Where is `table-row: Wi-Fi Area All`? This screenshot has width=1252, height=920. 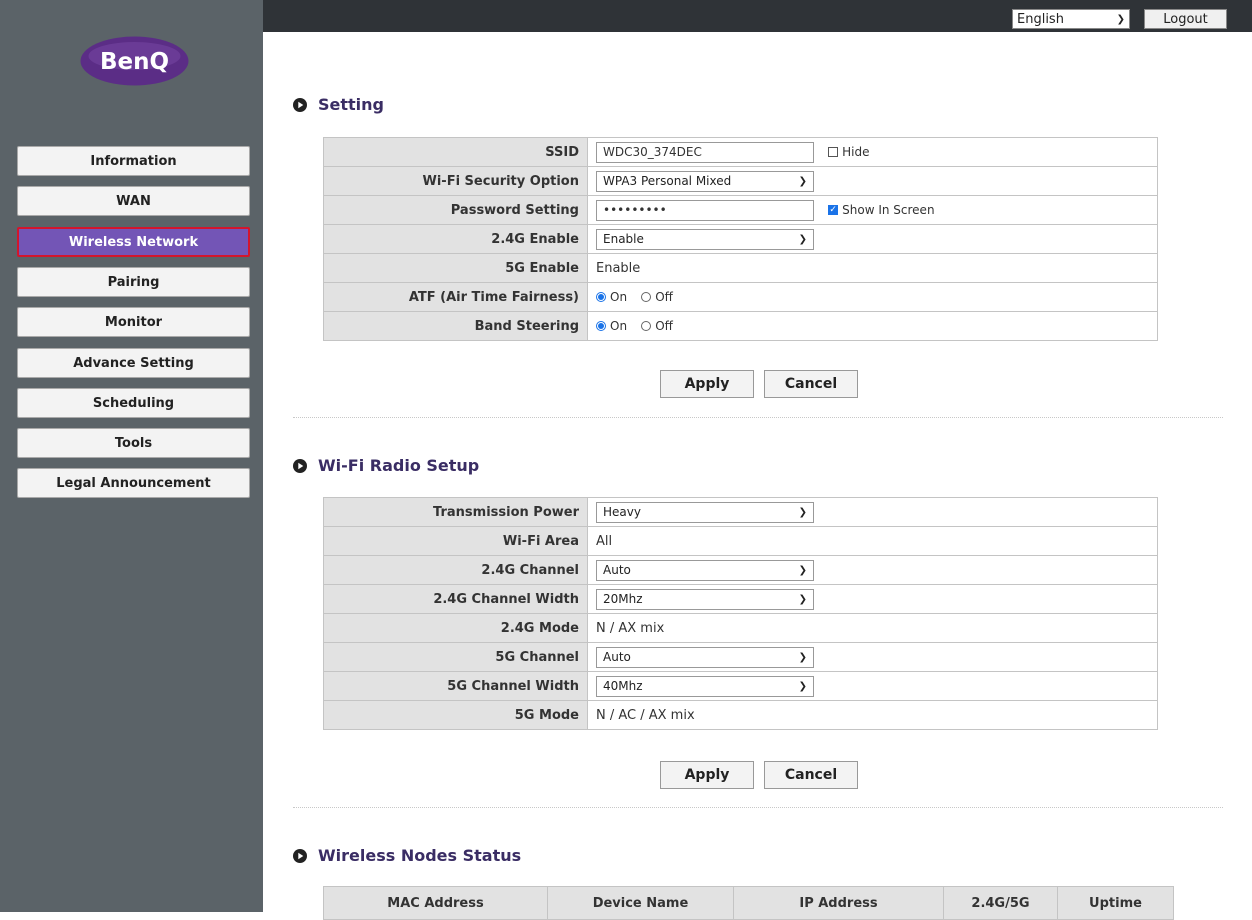
table-row: Wi-Fi Area All is located at coordinates (740, 541).